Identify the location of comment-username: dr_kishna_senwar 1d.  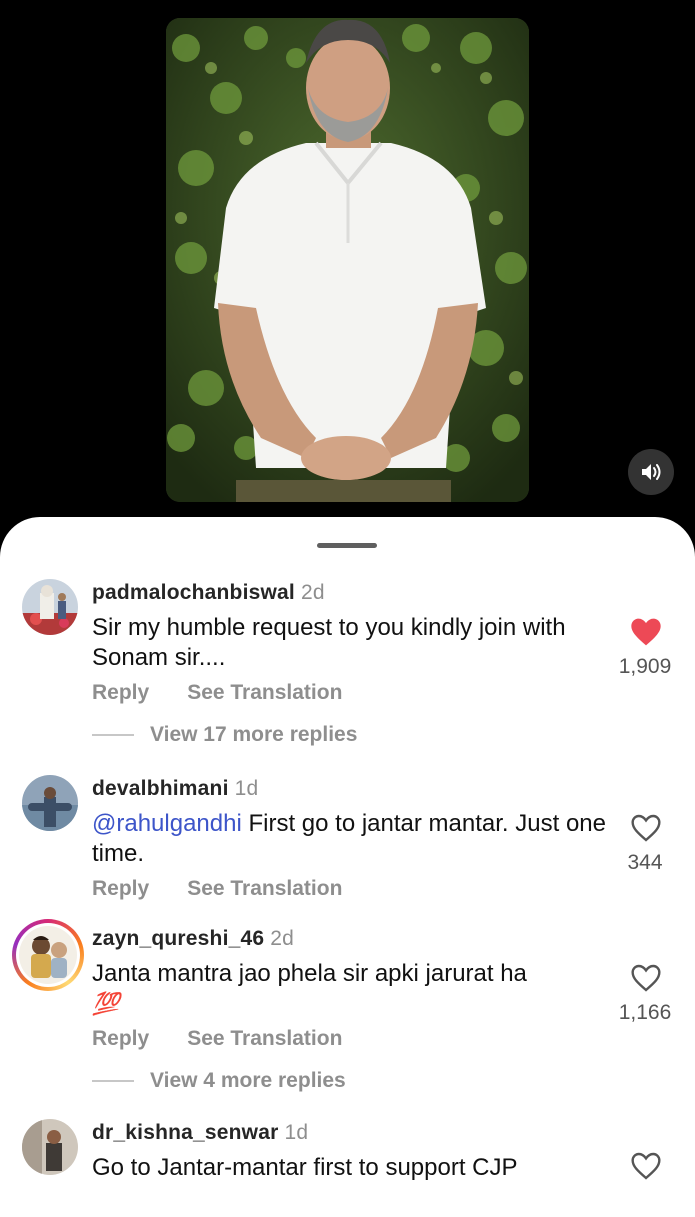
(200, 1133).